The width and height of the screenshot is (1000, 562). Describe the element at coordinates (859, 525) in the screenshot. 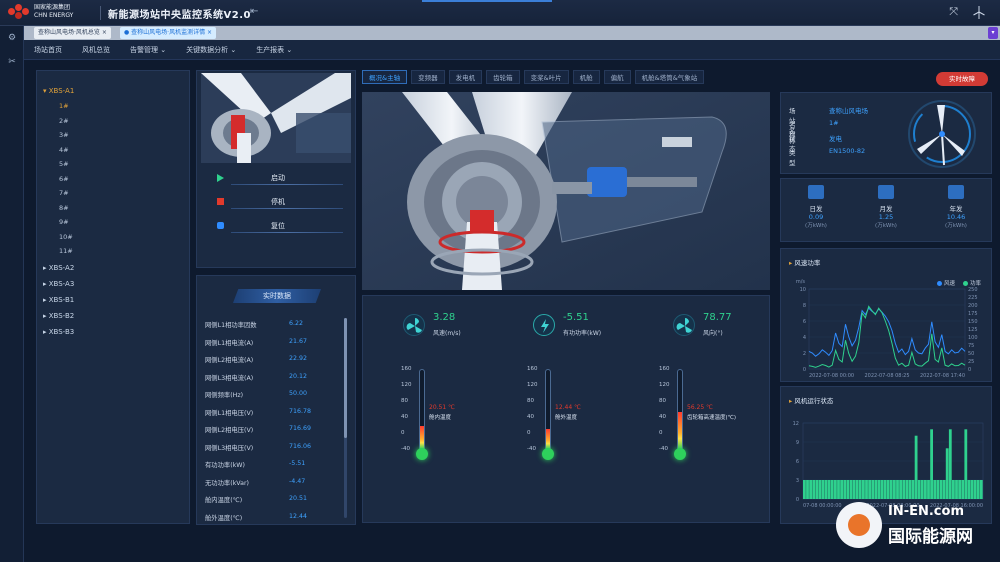

I see `in-en-logo-icon` at that location.